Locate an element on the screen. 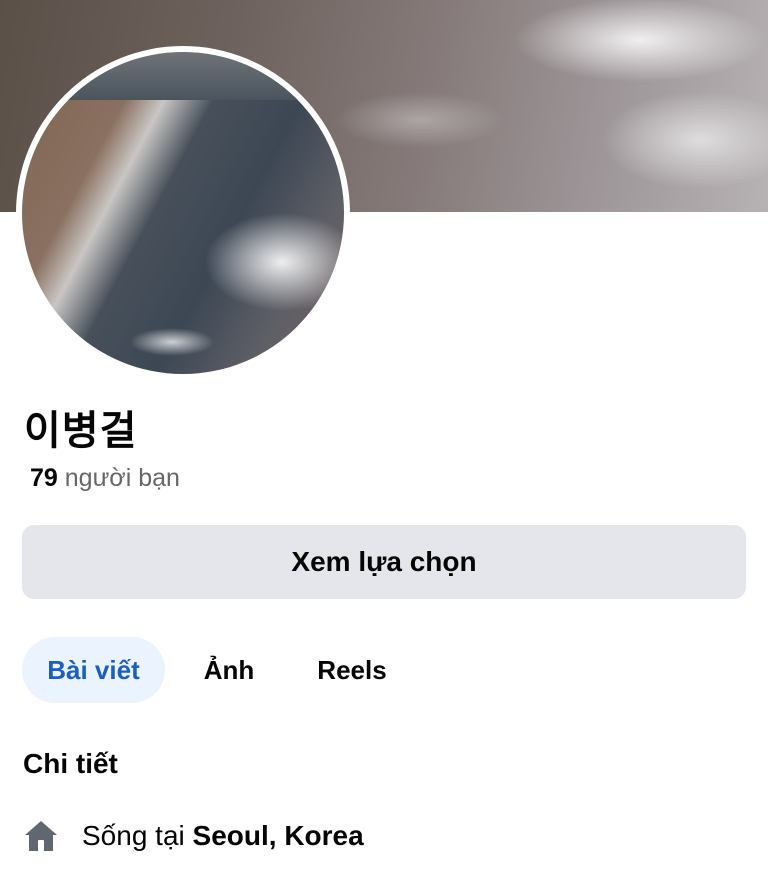 This screenshot has width=768, height=894. details-title: Chi tiết is located at coordinates (70, 763).